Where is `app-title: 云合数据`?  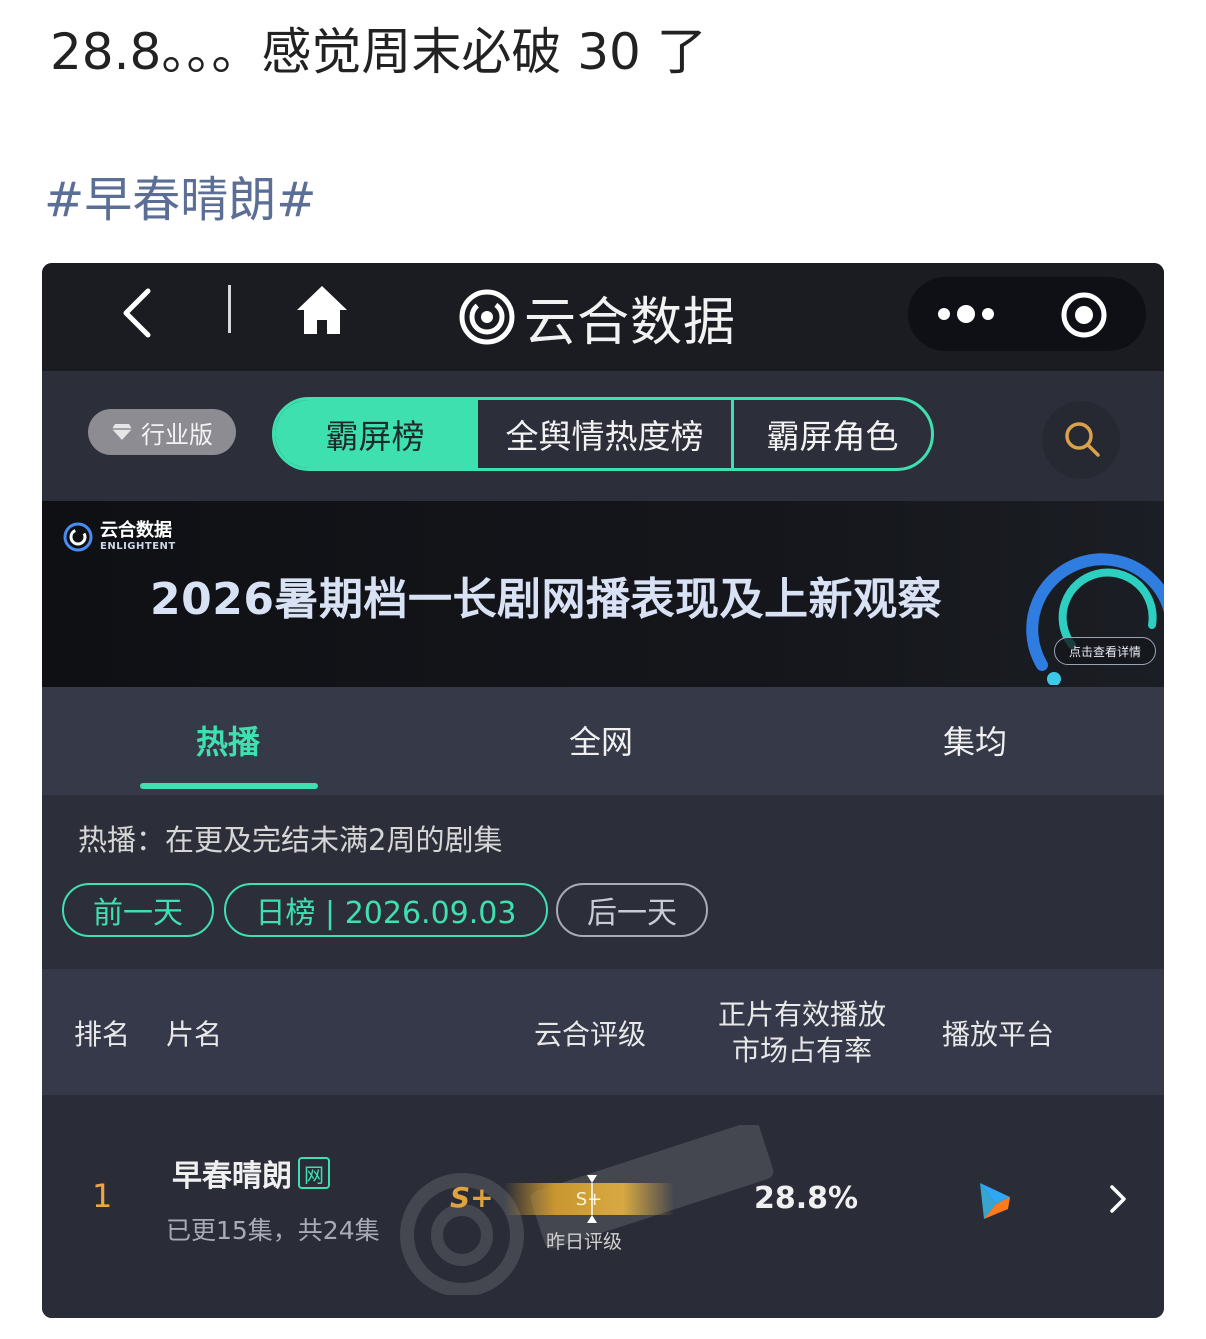 app-title: 云合数据 is located at coordinates (630, 322).